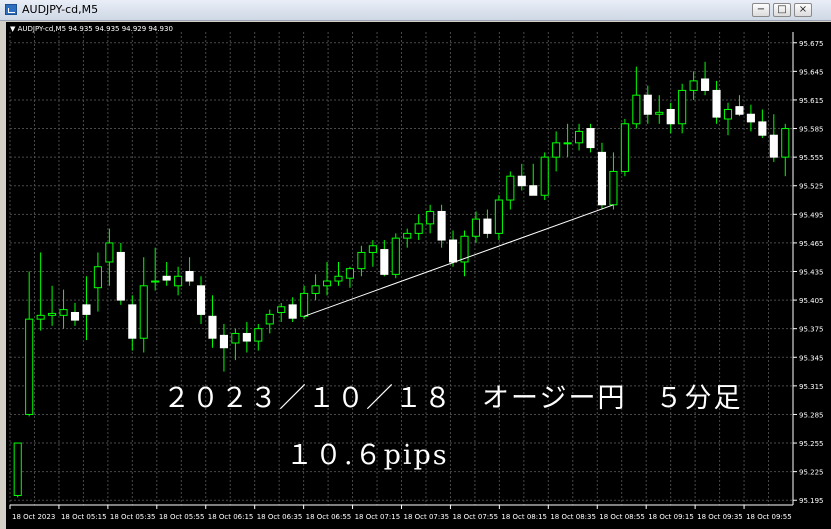  What do you see at coordinates (182, 517) in the screenshot?
I see `x-axis-tick-label: 18 Oct 05:55` at bounding box center [182, 517].